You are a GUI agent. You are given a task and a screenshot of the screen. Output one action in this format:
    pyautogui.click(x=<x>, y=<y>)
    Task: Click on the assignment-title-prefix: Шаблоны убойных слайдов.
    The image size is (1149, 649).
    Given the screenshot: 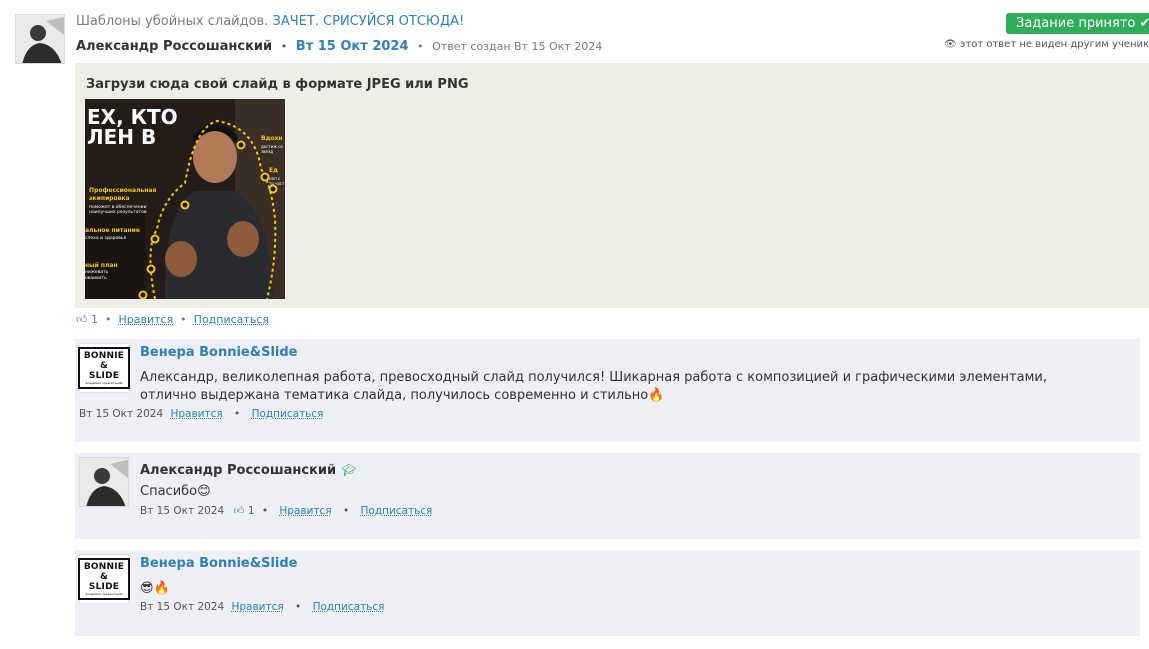 What is the action you would take?
    pyautogui.click(x=172, y=21)
    